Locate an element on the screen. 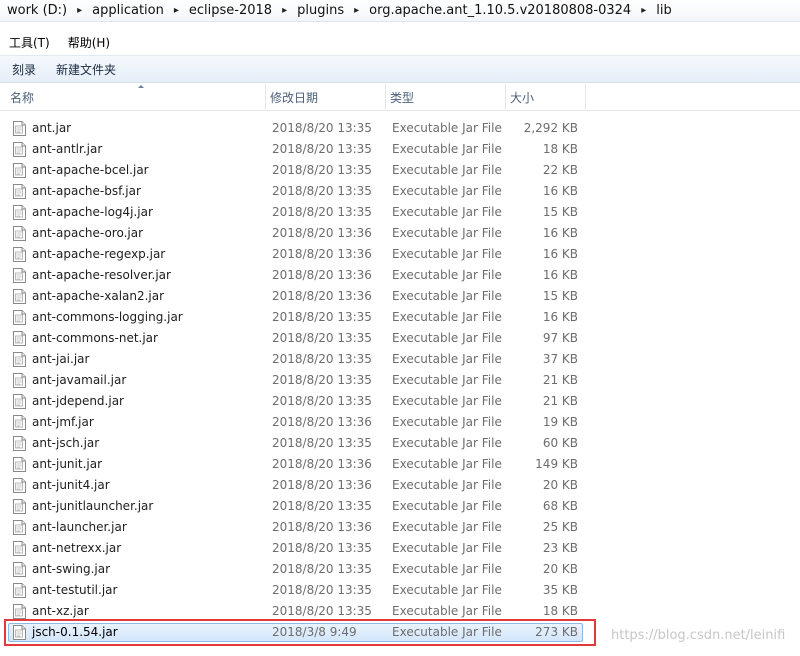  column-size-label: 大小 is located at coordinates (522, 98).